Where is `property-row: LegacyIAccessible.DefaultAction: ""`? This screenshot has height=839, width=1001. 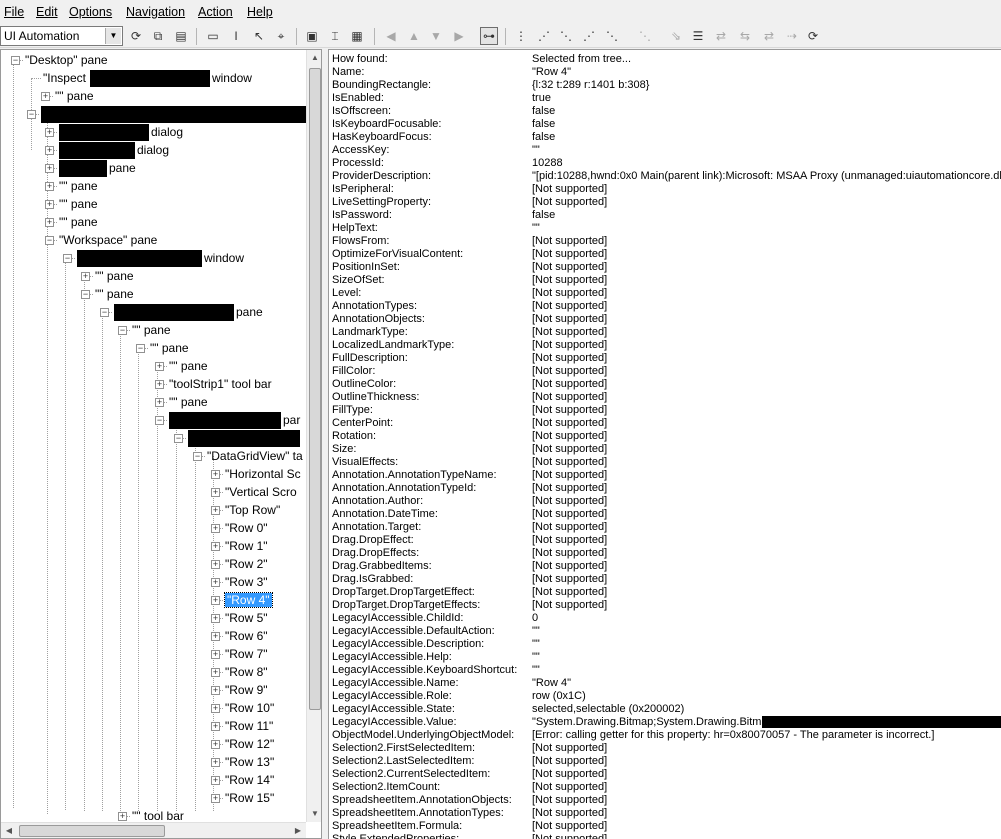 property-row: LegacyIAccessible.DefaultAction: "" is located at coordinates (665, 631).